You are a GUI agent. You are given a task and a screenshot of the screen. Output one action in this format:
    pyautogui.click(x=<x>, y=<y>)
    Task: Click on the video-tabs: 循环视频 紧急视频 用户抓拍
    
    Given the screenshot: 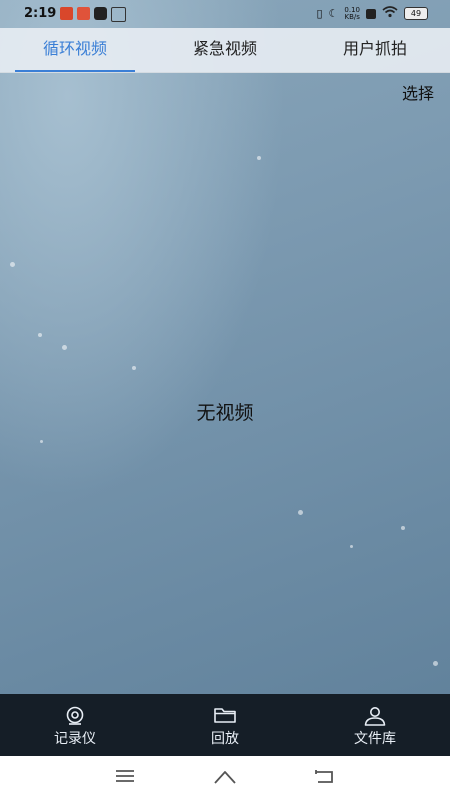 What is the action you would take?
    pyautogui.click(x=225, y=50)
    